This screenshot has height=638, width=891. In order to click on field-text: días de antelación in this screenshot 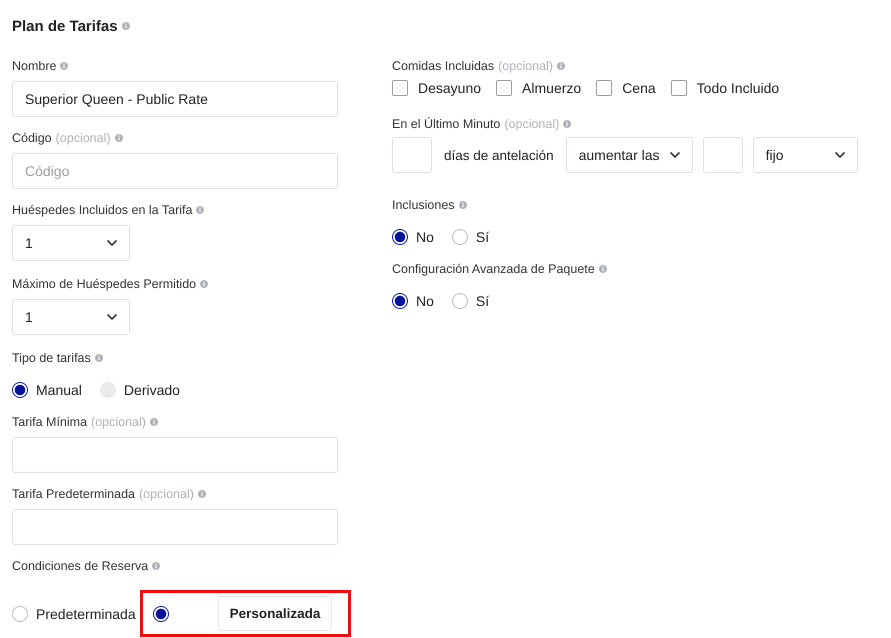, I will do `click(499, 155)`.